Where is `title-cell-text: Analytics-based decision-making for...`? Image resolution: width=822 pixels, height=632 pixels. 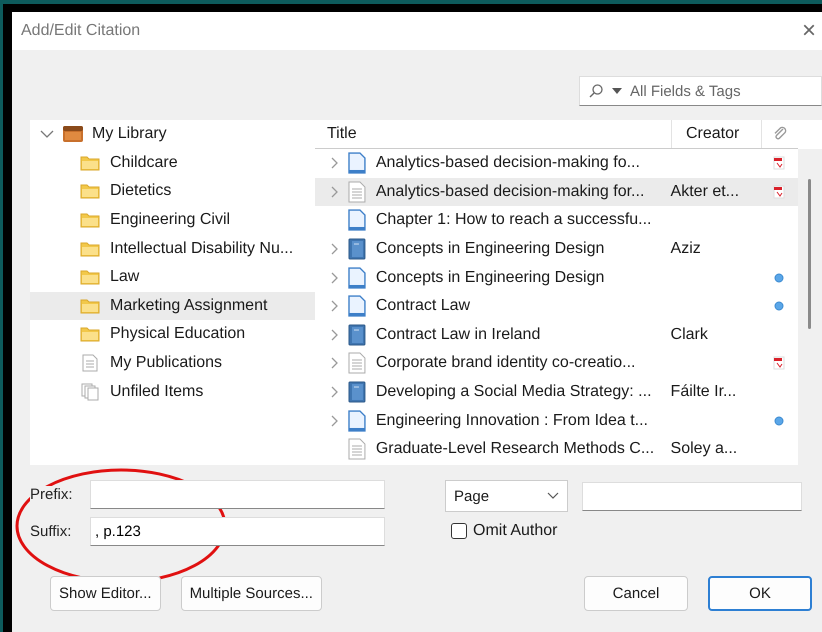
title-cell-text: Analytics-based decision-making for... is located at coordinates (510, 191).